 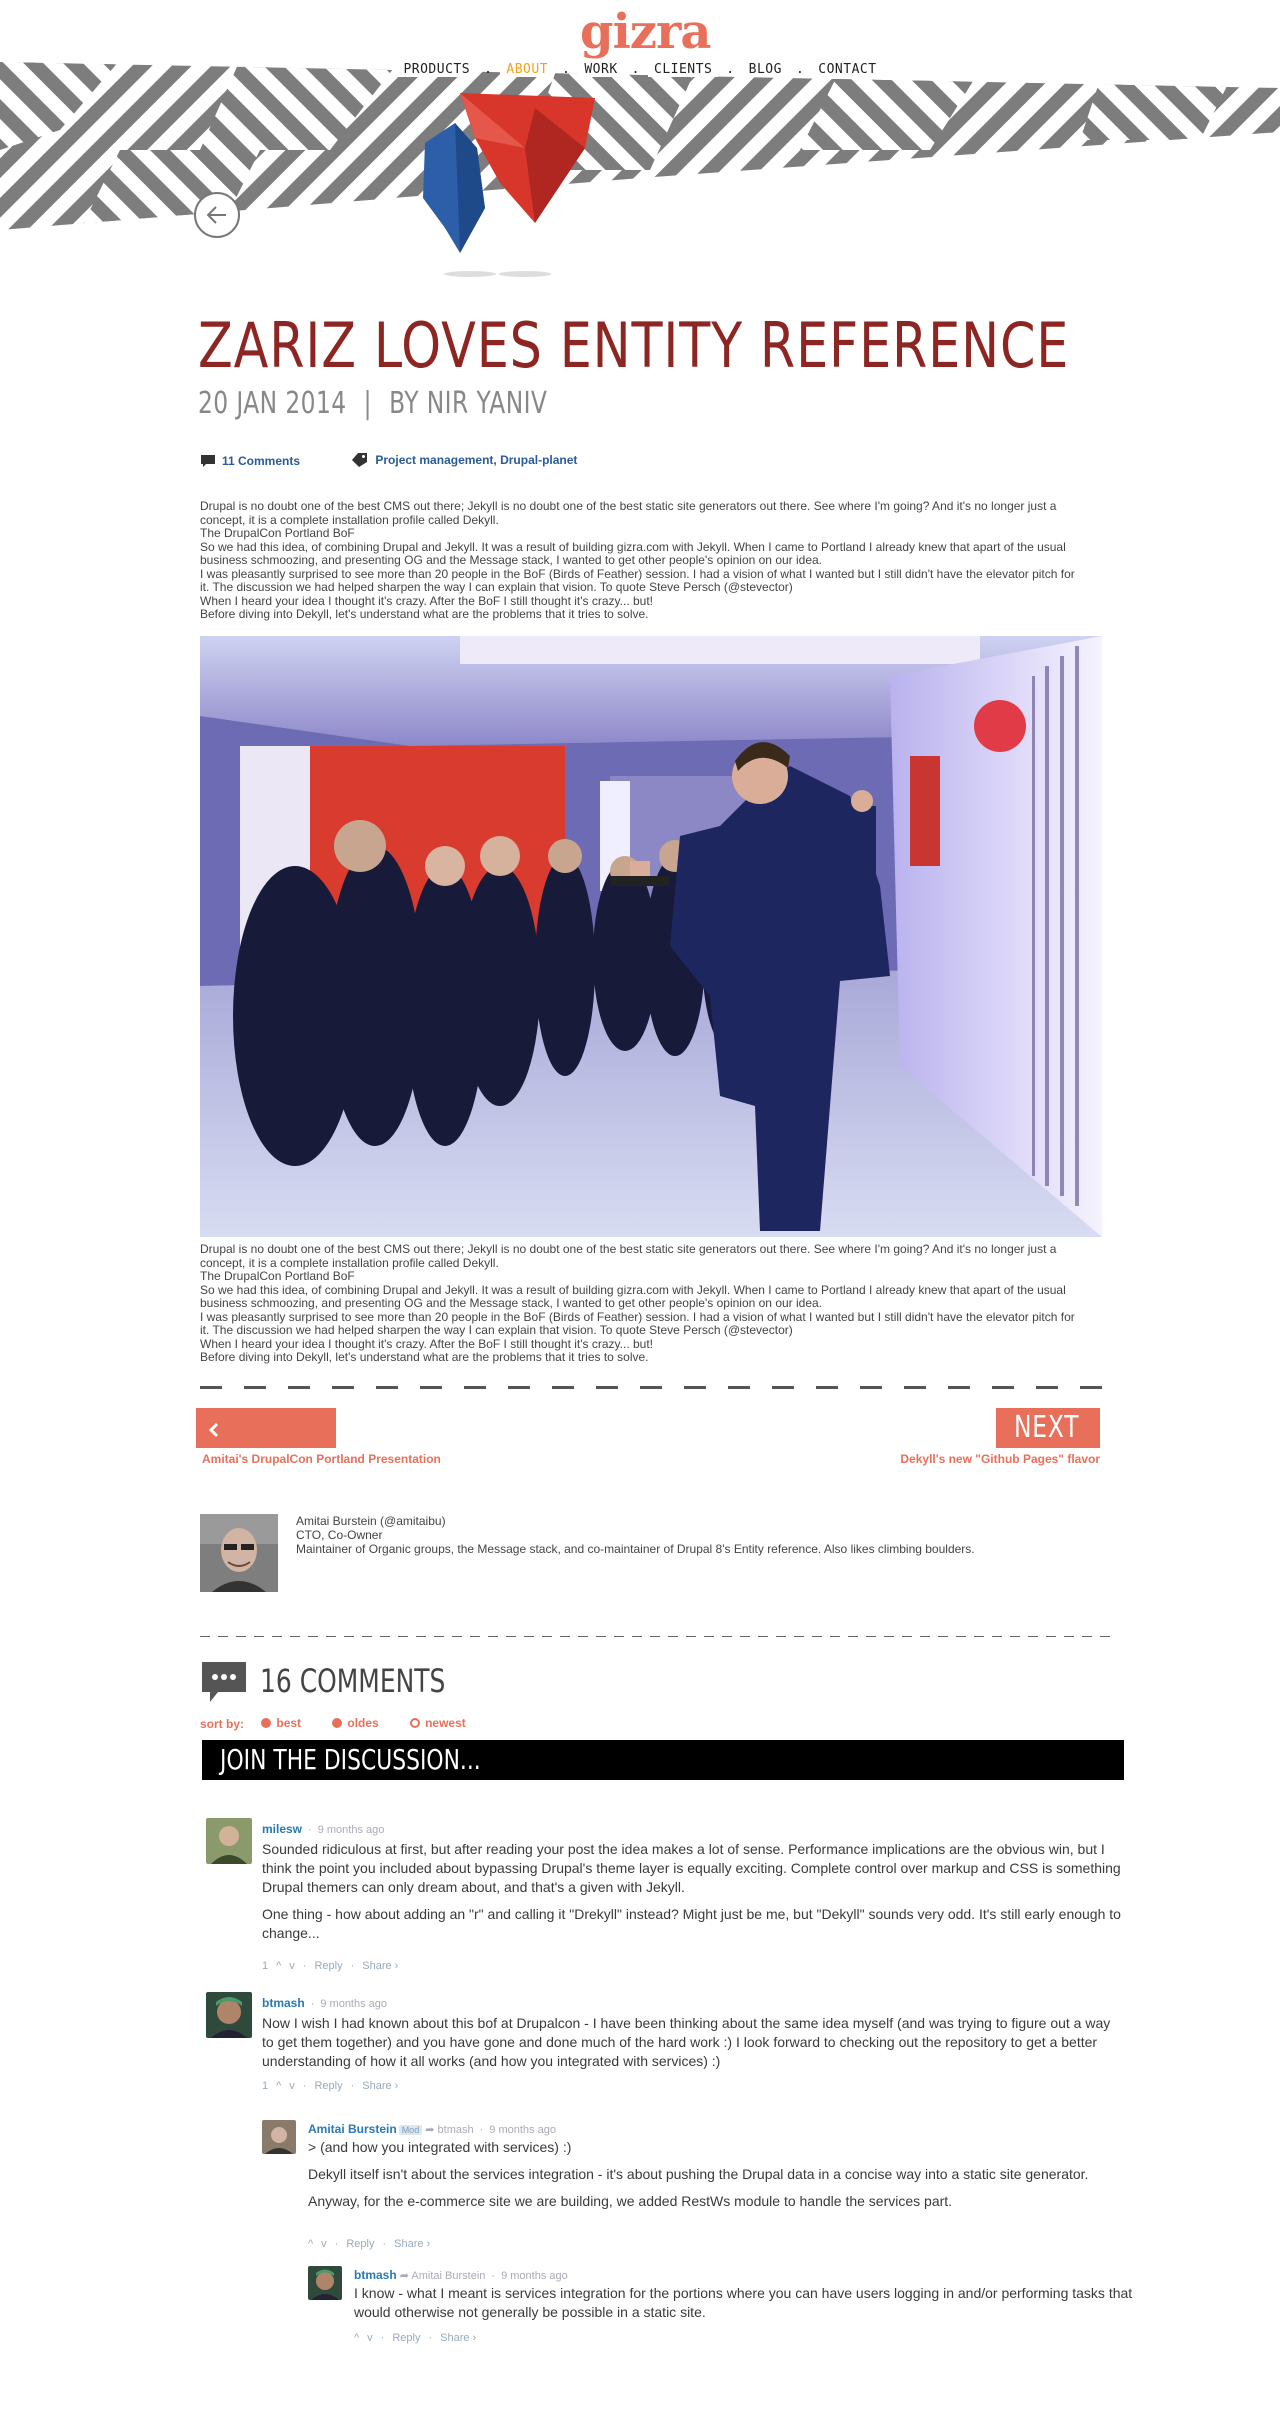 What do you see at coordinates (321, 1459) in the screenshot?
I see `previous-post-link: Amitai's DrupalCon Portland Presentation` at bounding box center [321, 1459].